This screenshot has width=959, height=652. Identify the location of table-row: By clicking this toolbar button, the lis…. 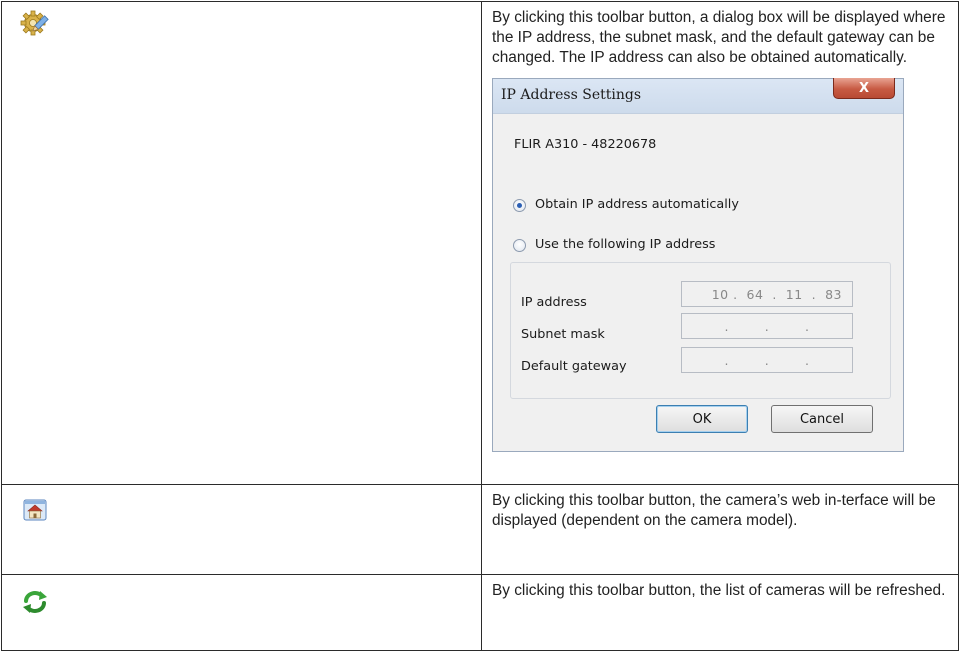
(480, 612).